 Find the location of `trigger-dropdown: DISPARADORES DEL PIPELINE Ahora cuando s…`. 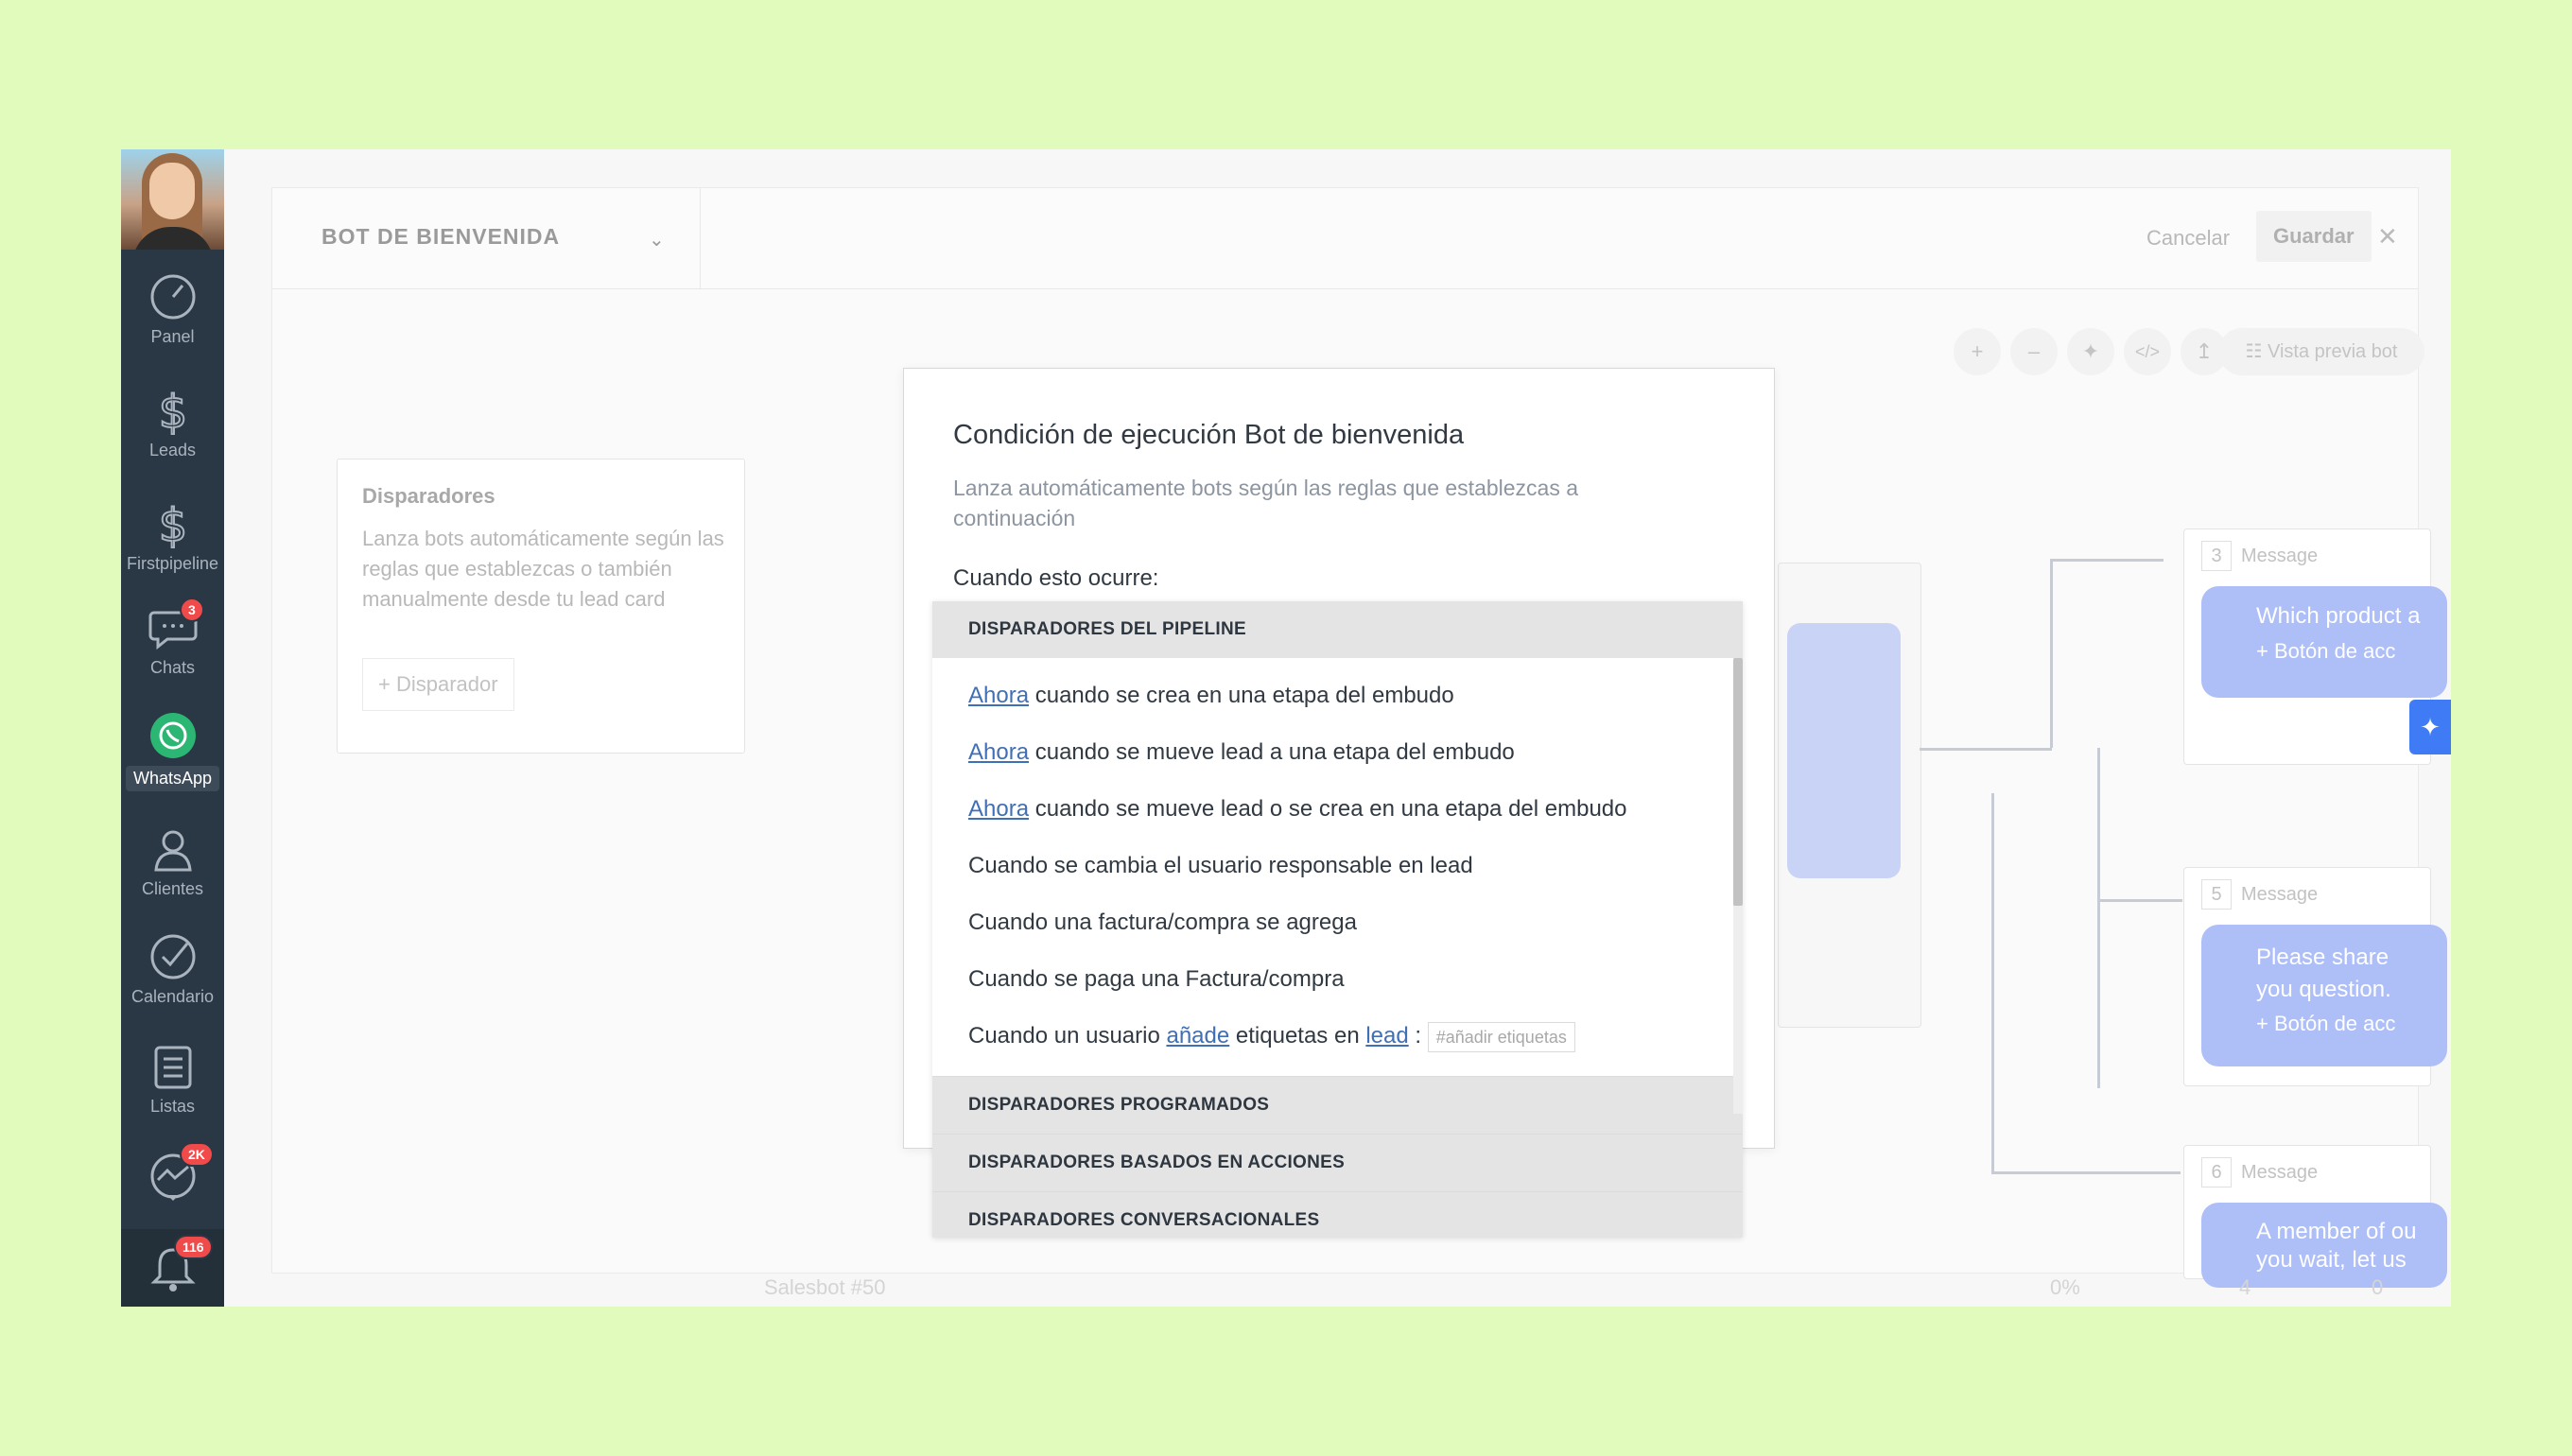

trigger-dropdown: DISPARADORES DEL PIPELINE Ahora cuando s… is located at coordinates (1337, 919).